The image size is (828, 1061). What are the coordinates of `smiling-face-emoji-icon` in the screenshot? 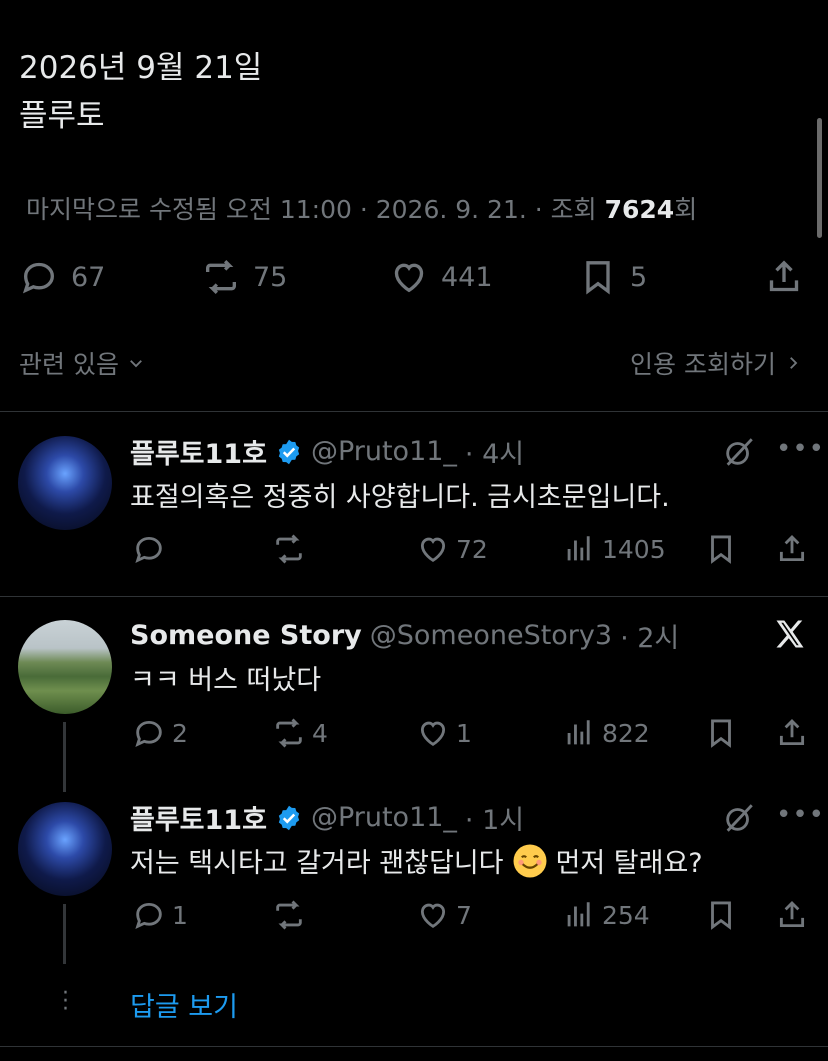 It's located at (530, 860).